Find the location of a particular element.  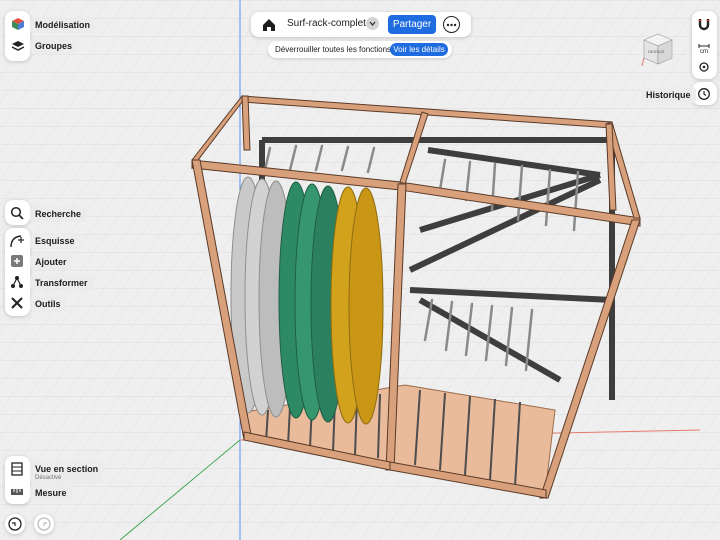

units-label: cm is located at coordinates (704, 52).